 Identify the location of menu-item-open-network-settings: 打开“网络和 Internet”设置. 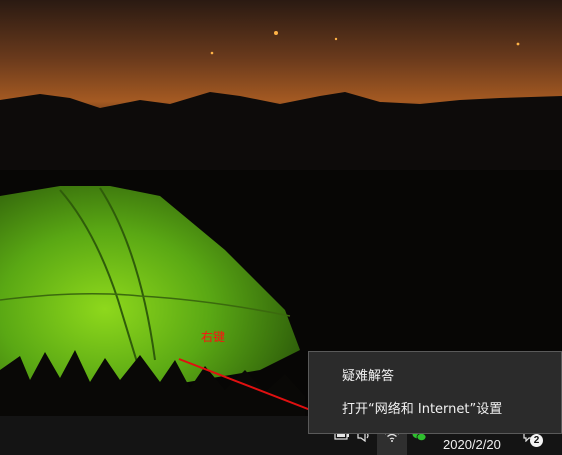
(435, 410).